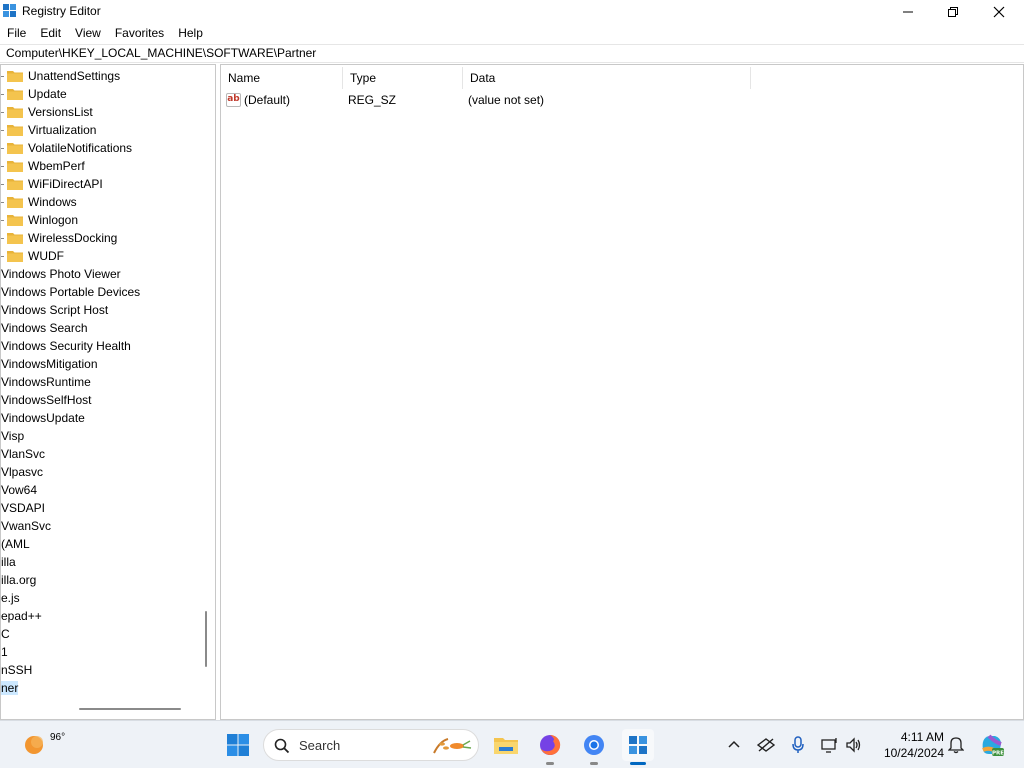 This screenshot has height=768, width=1024. I want to click on copilot-icon: PRE, so click(993, 745).